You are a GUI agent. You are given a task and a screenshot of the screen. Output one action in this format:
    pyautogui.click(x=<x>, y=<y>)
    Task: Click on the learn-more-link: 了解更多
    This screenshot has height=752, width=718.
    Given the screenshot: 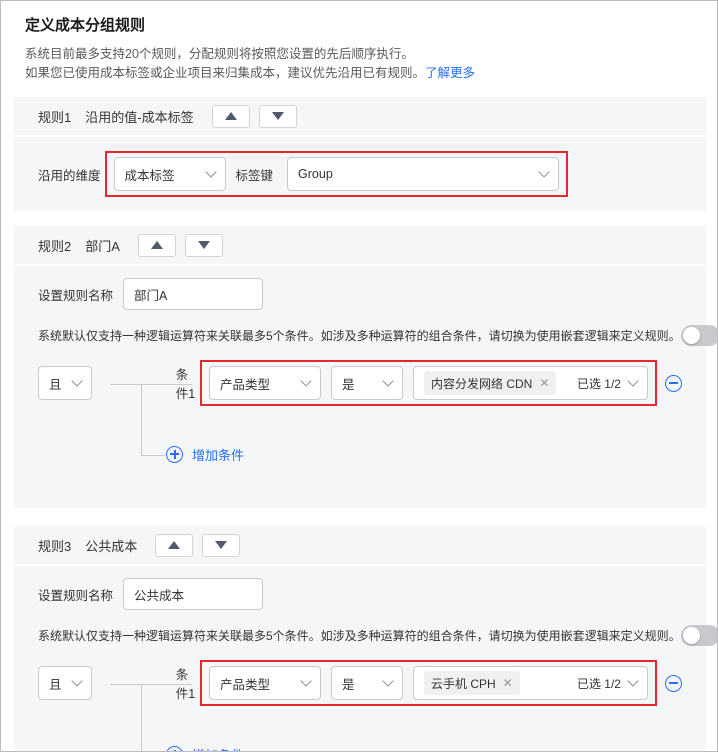 What is the action you would take?
    pyautogui.click(x=450, y=73)
    